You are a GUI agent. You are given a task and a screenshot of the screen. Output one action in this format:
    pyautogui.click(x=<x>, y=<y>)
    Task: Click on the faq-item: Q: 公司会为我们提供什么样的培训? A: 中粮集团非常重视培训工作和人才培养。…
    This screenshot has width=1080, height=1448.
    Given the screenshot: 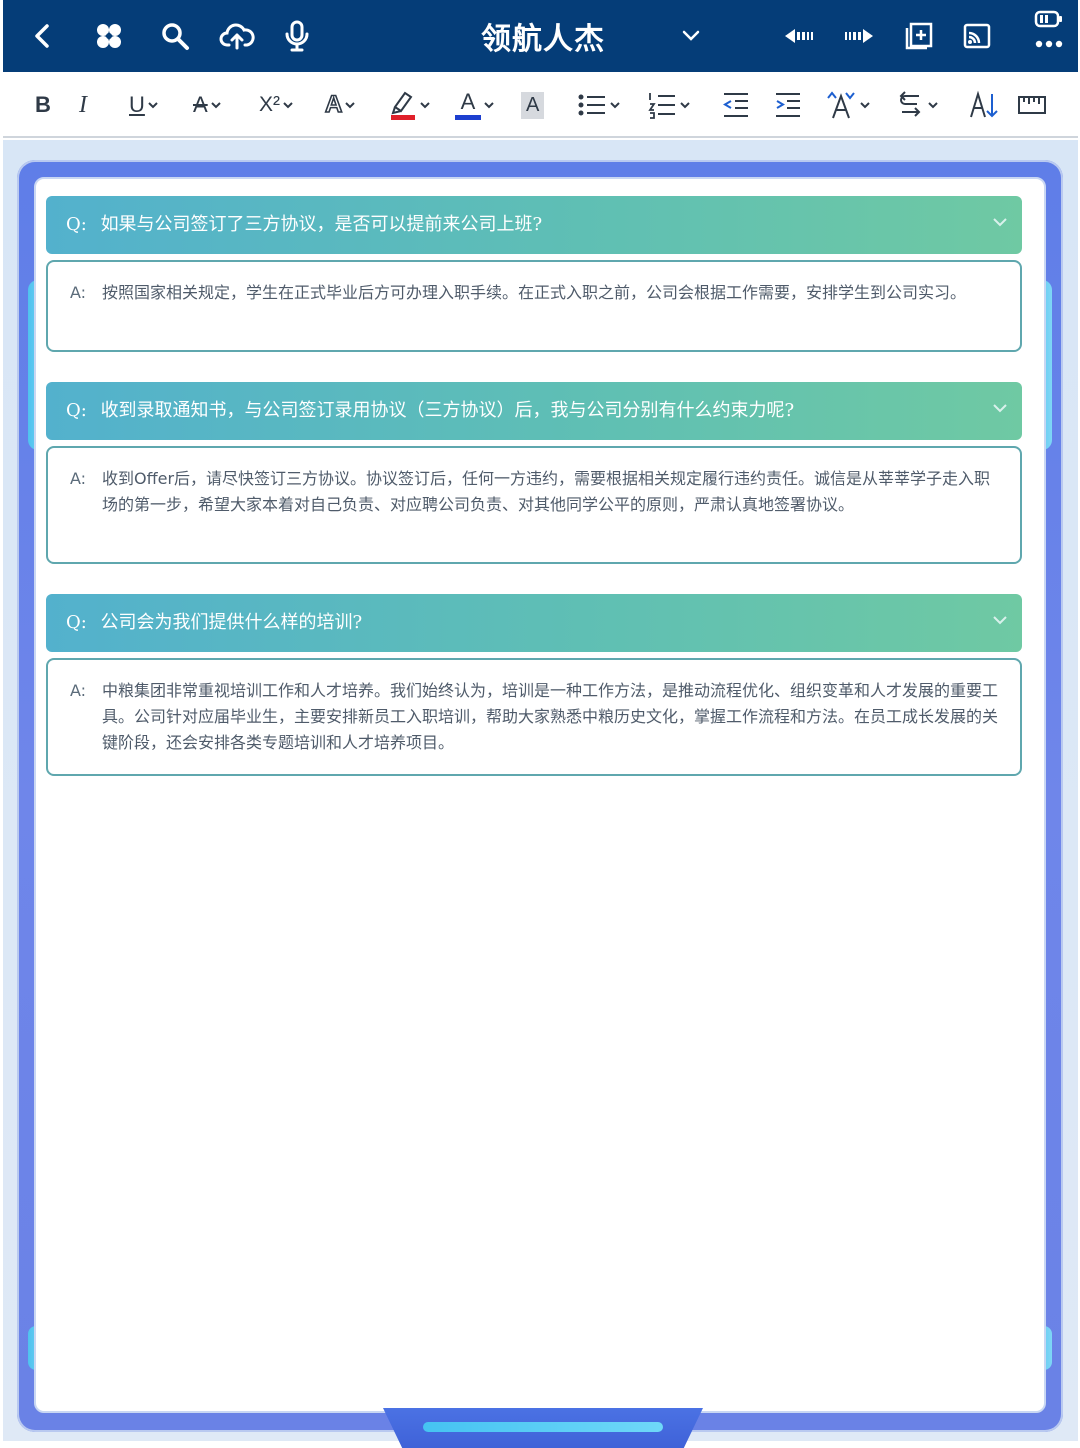 What is the action you would take?
    pyautogui.click(x=534, y=685)
    